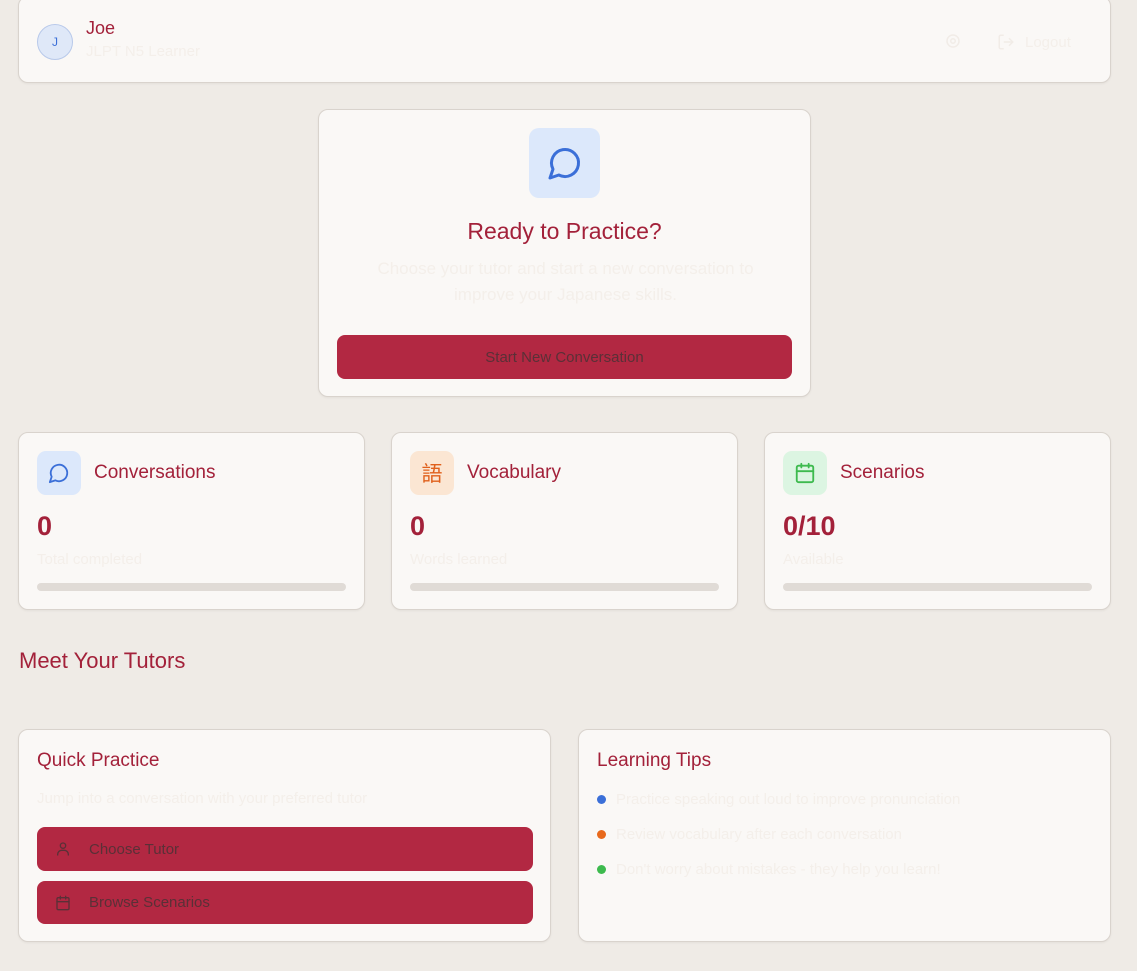  What do you see at coordinates (149, 902) in the screenshot?
I see `browse-scenarios-label: Browse Scenarios` at bounding box center [149, 902].